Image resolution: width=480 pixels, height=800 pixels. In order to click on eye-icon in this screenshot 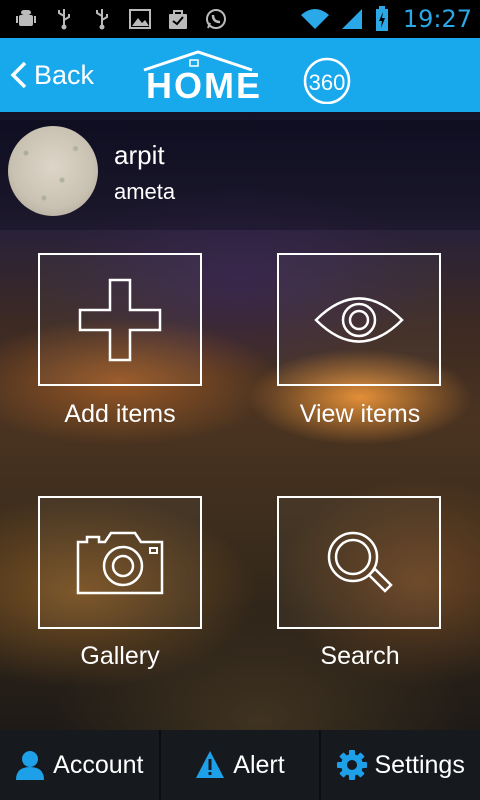, I will do `click(359, 319)`.